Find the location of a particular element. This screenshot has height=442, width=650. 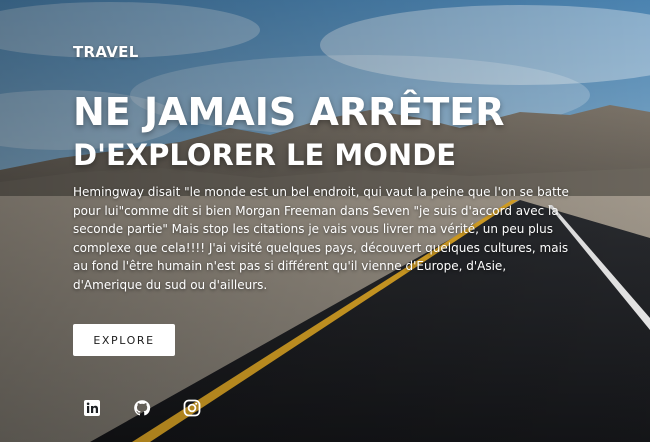

linkedin-icon is located at coordinates (92, 408).